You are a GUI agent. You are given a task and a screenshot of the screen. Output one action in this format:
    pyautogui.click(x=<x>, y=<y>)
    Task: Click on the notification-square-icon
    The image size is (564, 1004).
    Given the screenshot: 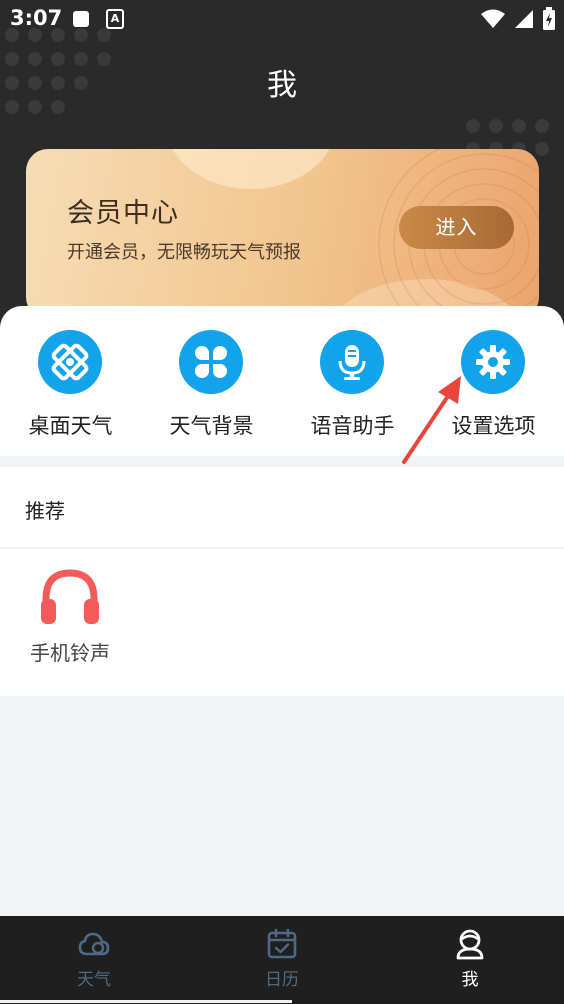 What is the action you would take?
    pyautogui.click(x=81, y=19)
    